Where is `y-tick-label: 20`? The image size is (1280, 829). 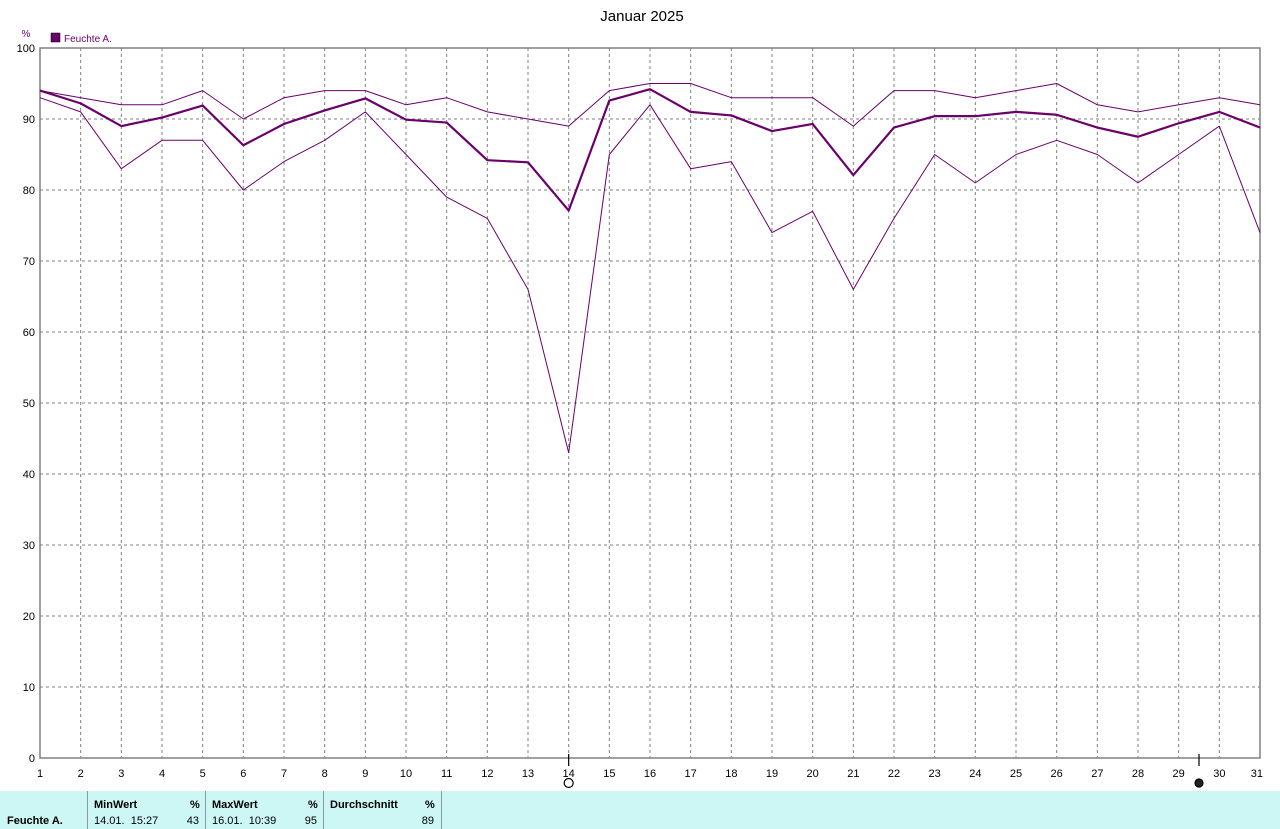
y-tick-label: 20 is located at coordinates (29, 617).